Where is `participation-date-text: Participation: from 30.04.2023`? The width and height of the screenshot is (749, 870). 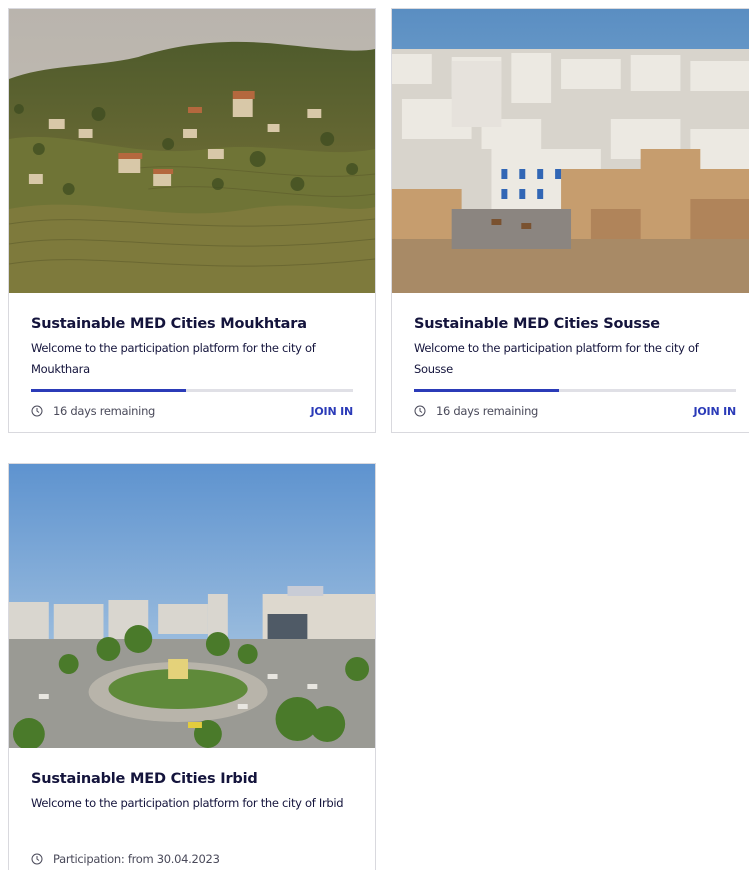
participation-date-text: Participation: from 30.04.2023 is located at coordinates (136, 859).